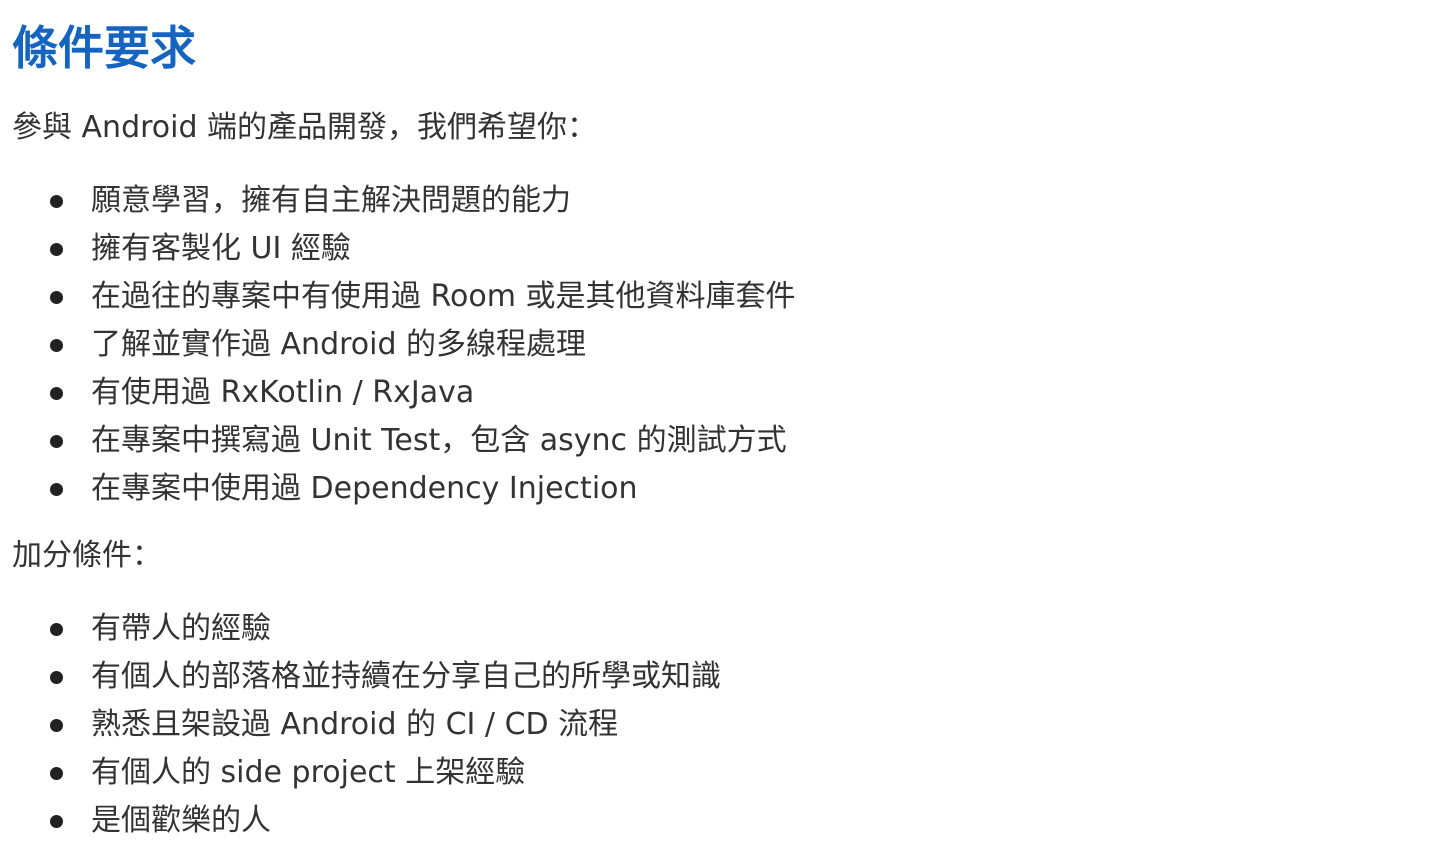  What do you see at coordinates (385, 629) in the screenshot?
I see `list-item: 有帶人的經驗` at bounding box center [385, 629].